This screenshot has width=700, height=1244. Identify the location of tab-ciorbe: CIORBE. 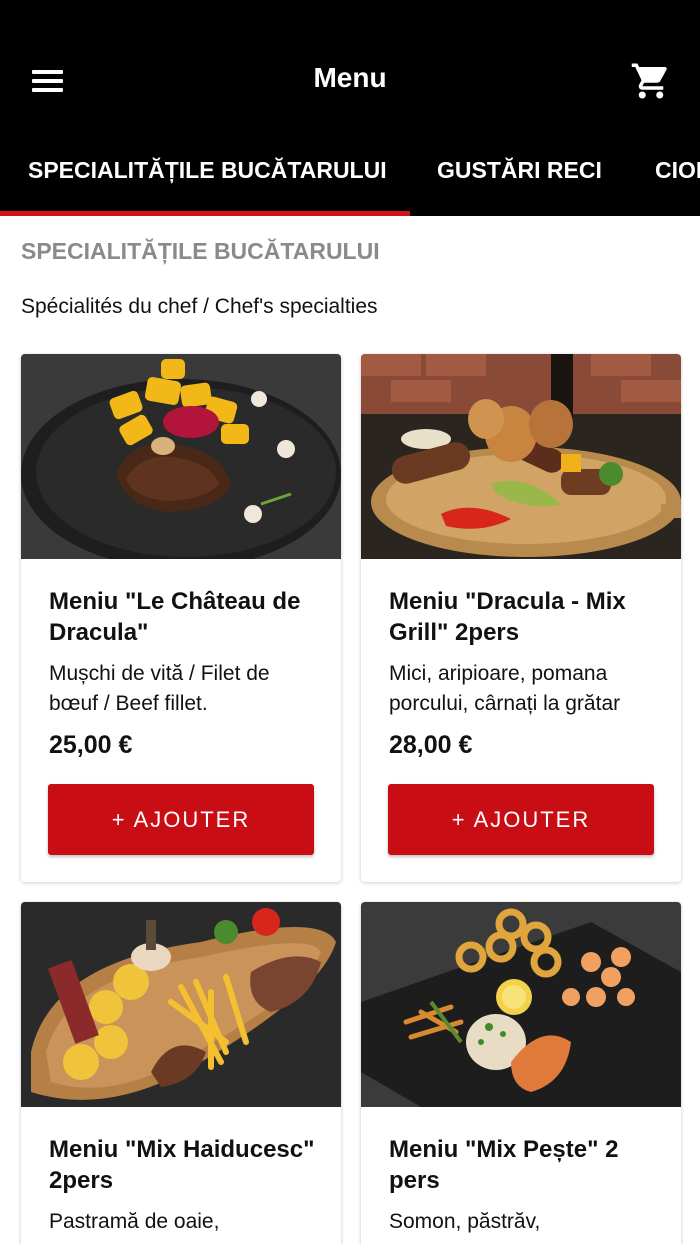
(677, 183).